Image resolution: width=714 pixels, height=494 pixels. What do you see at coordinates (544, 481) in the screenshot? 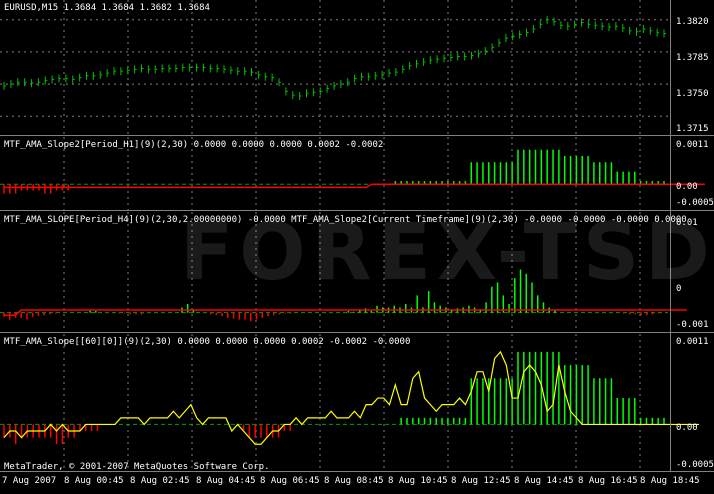
I see `x-tick-label: 8 Aug 14:45` at bounding box center [544, 481].